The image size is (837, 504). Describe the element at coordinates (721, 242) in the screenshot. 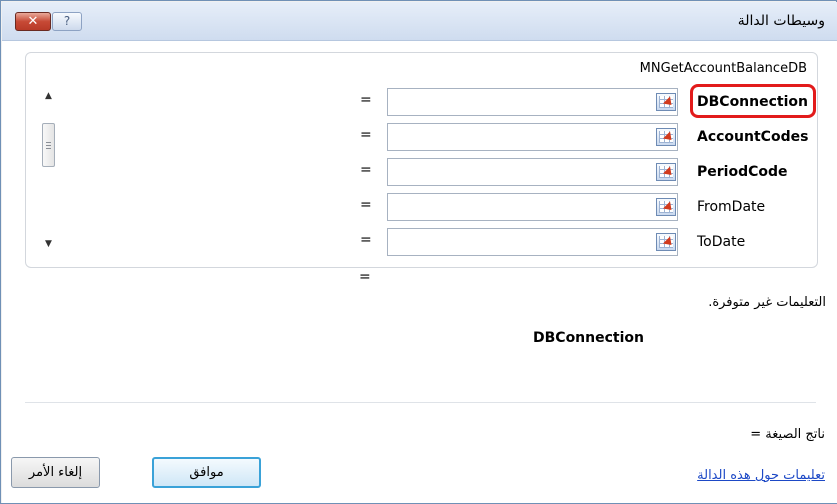

I see `argument-label-todate: ToDate` at that location.